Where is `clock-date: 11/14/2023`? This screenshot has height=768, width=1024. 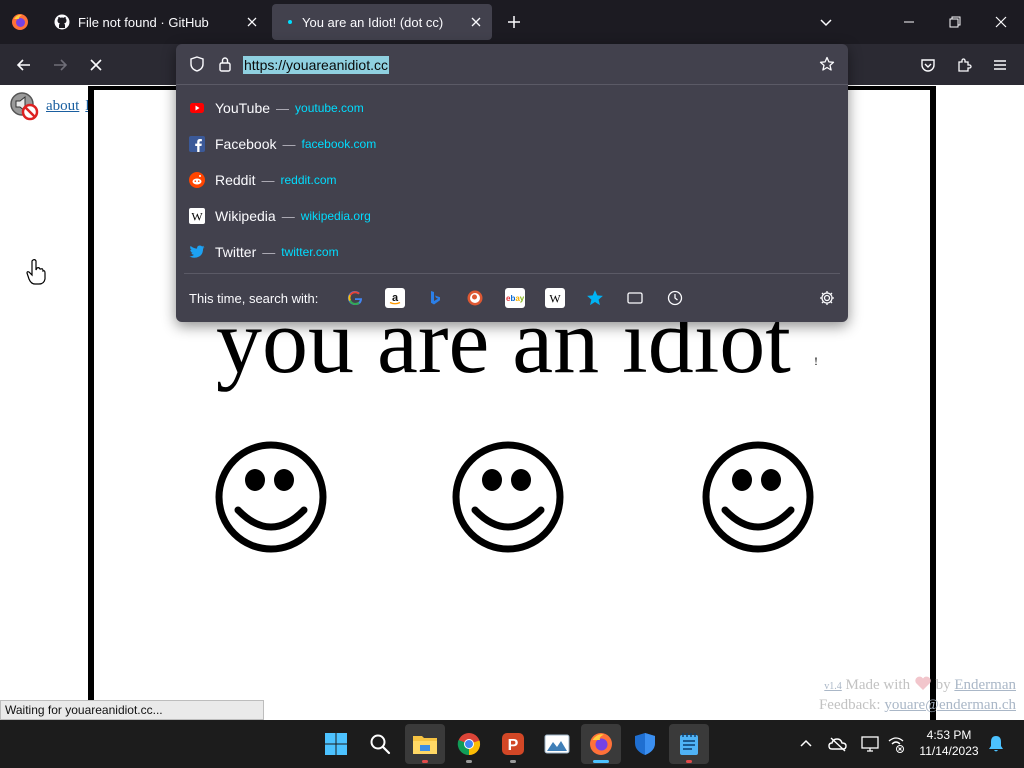
clock-date: 11/14/2023 is located at coordinates (949, 751).